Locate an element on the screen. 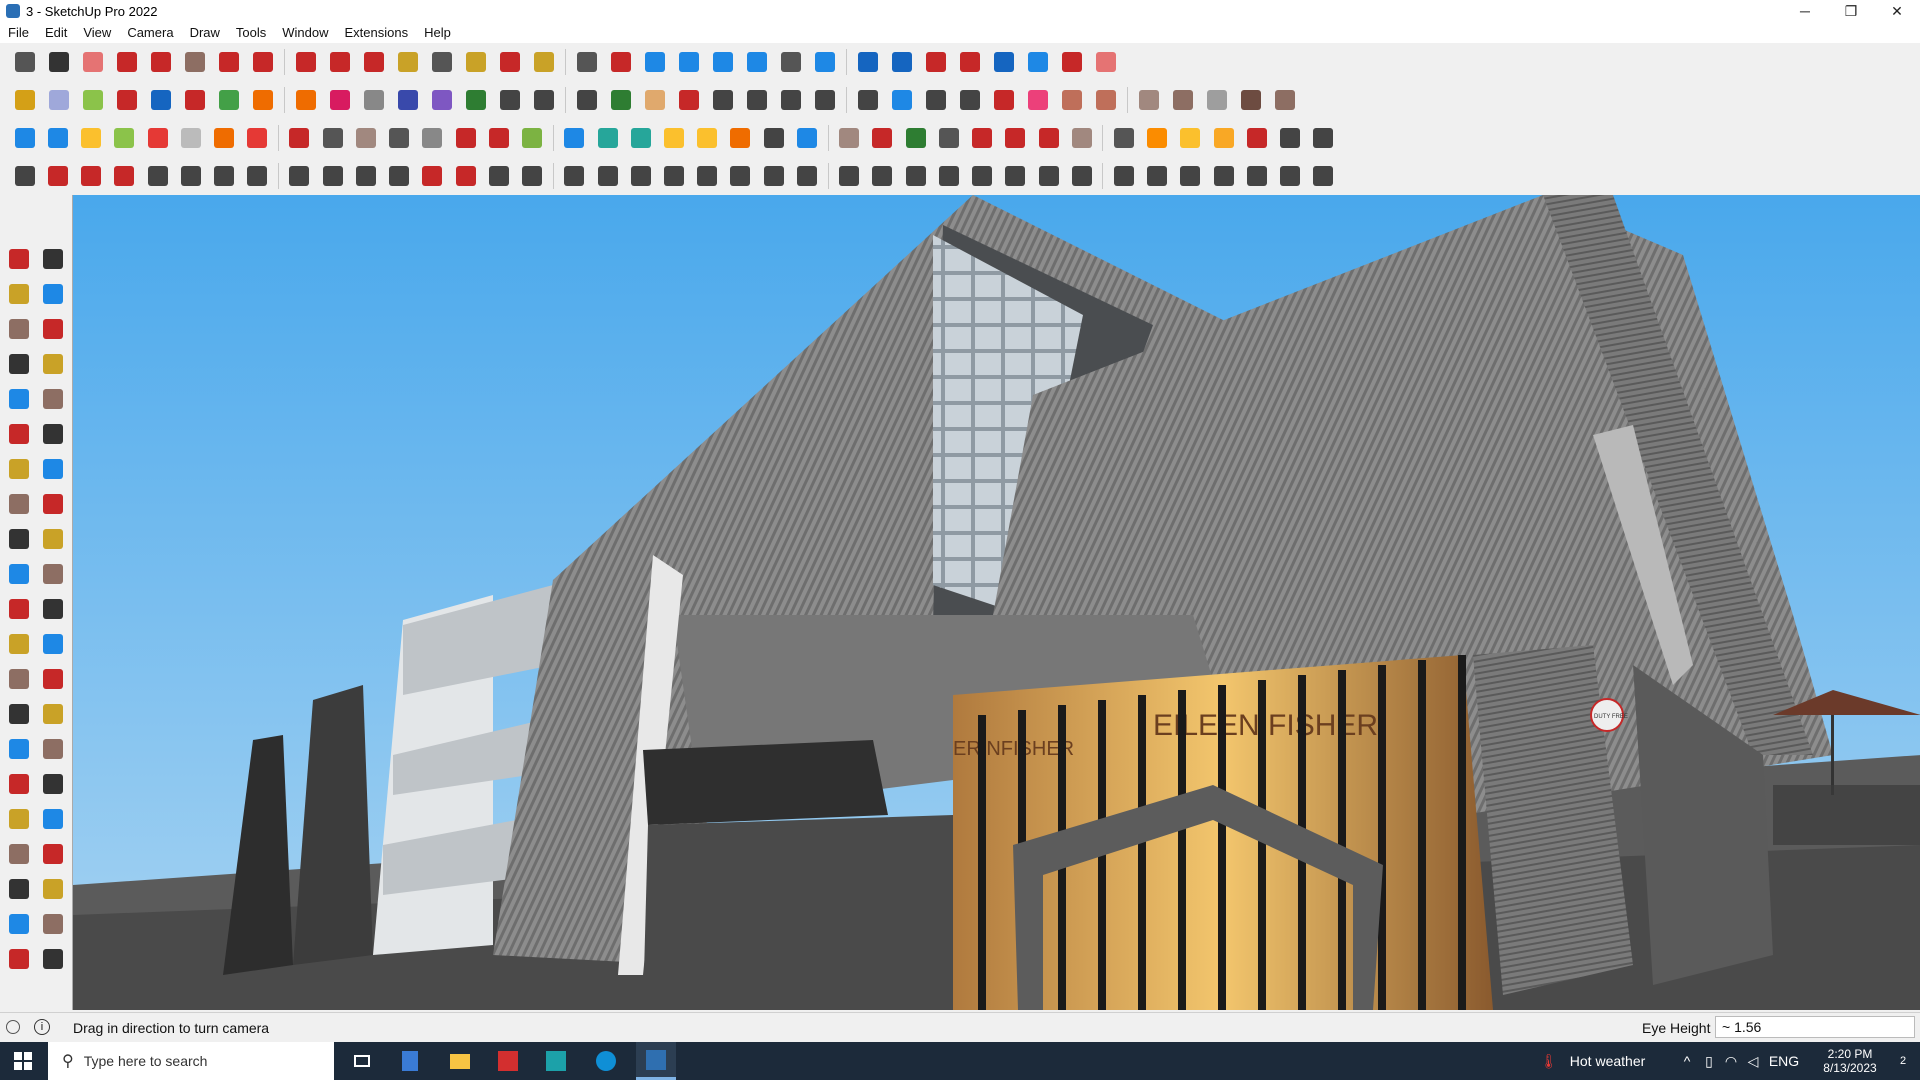  volume-icon: ◁ is located at coordinates (1753, 1061).